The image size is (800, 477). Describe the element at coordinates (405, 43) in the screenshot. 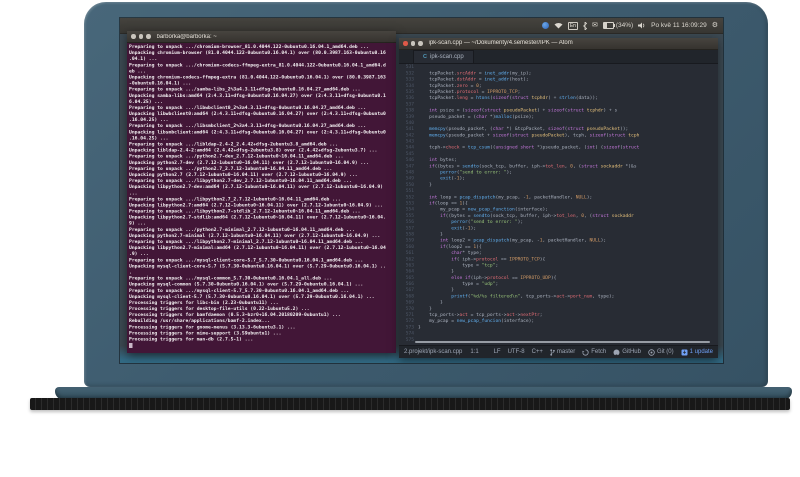

I see `atom-close-icon` at that location.